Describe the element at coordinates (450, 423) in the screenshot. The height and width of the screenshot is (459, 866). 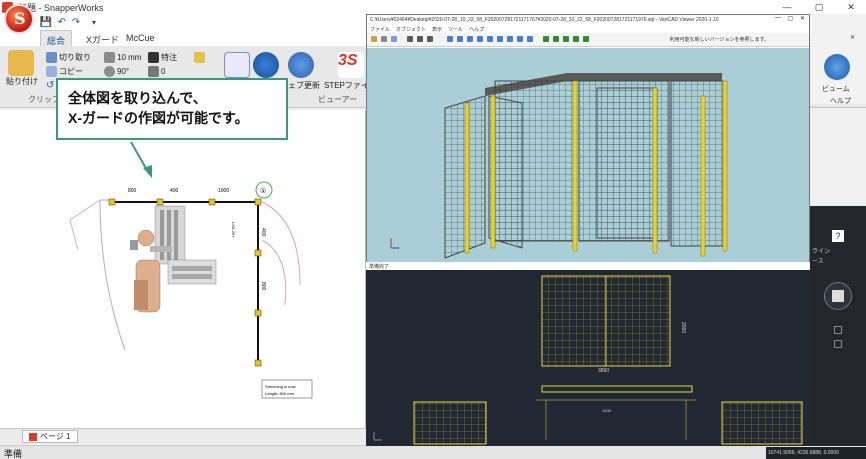
I see `left-elevation` at that location.